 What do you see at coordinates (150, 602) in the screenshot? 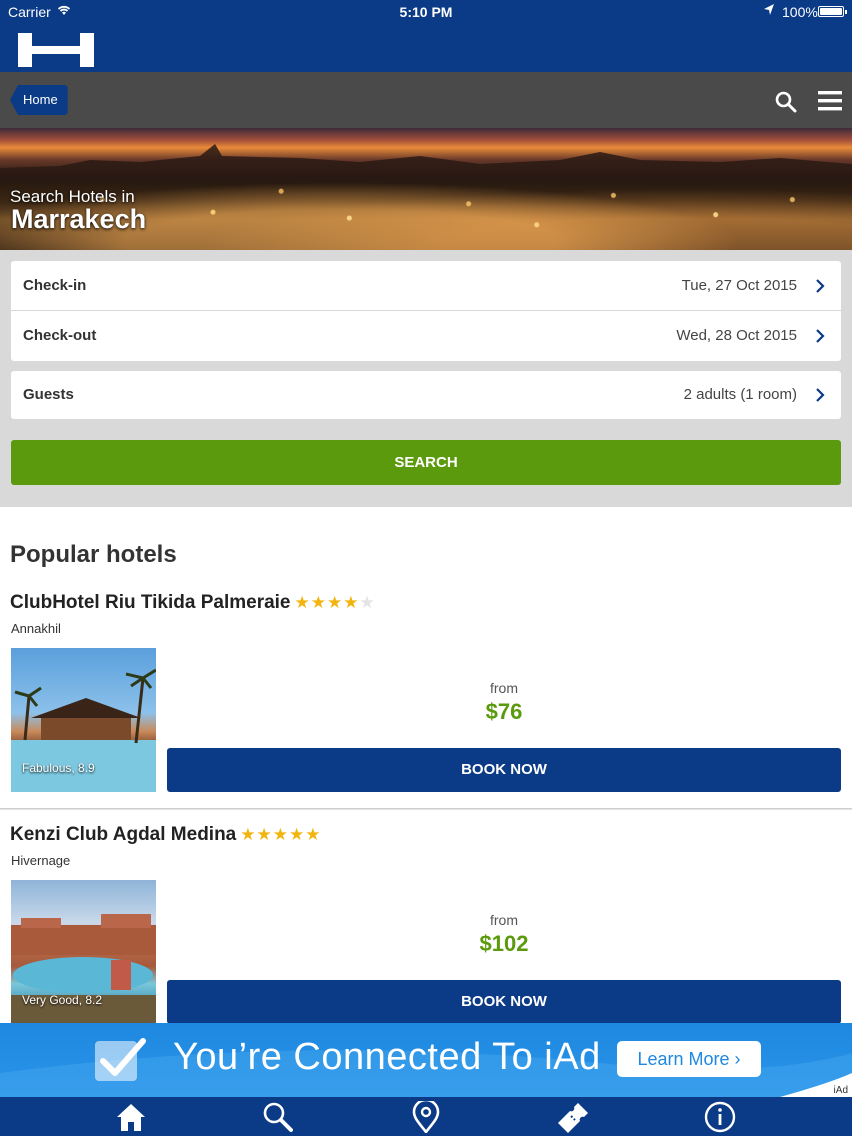
I see `hotel-name: ClubHotel Riu Tikida Palmeraie` at bounding box center [150, 602].